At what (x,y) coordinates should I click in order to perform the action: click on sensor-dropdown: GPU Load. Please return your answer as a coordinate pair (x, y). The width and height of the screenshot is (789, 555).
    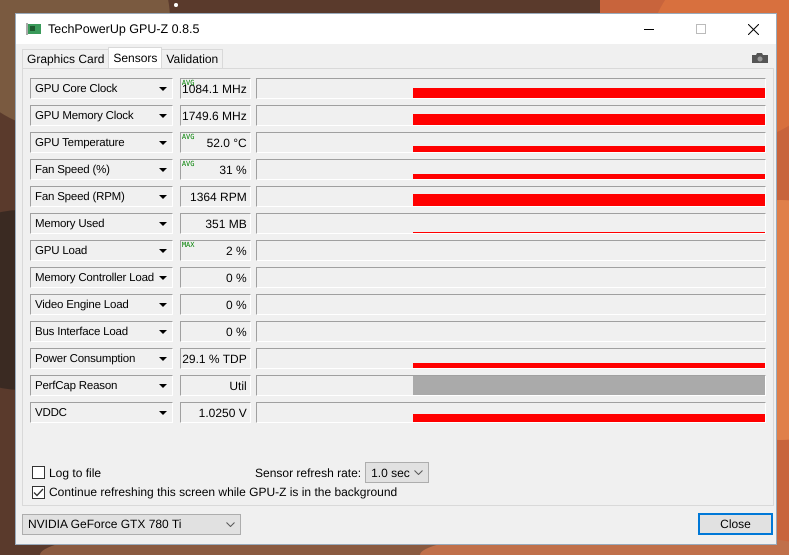
    Looking at the image, I should click on (101, 250).